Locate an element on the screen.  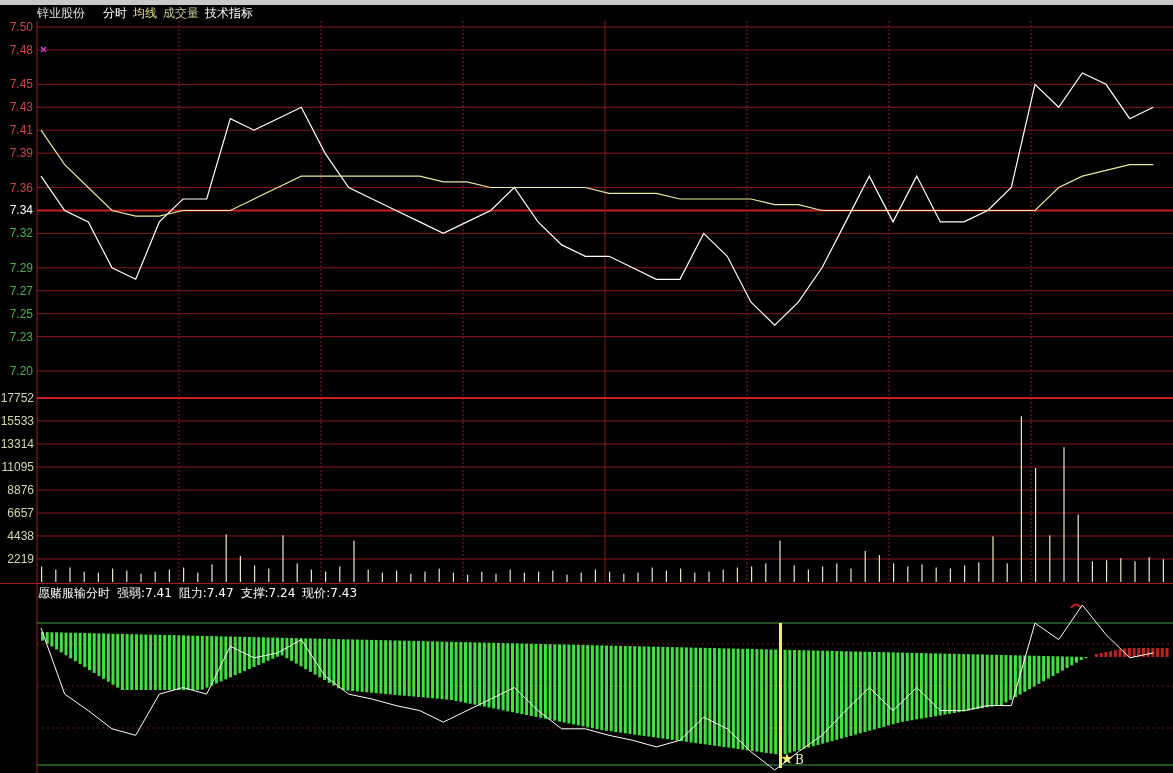
indicator-reading: 强弱:7.41 is located at coordinates (144, 593).